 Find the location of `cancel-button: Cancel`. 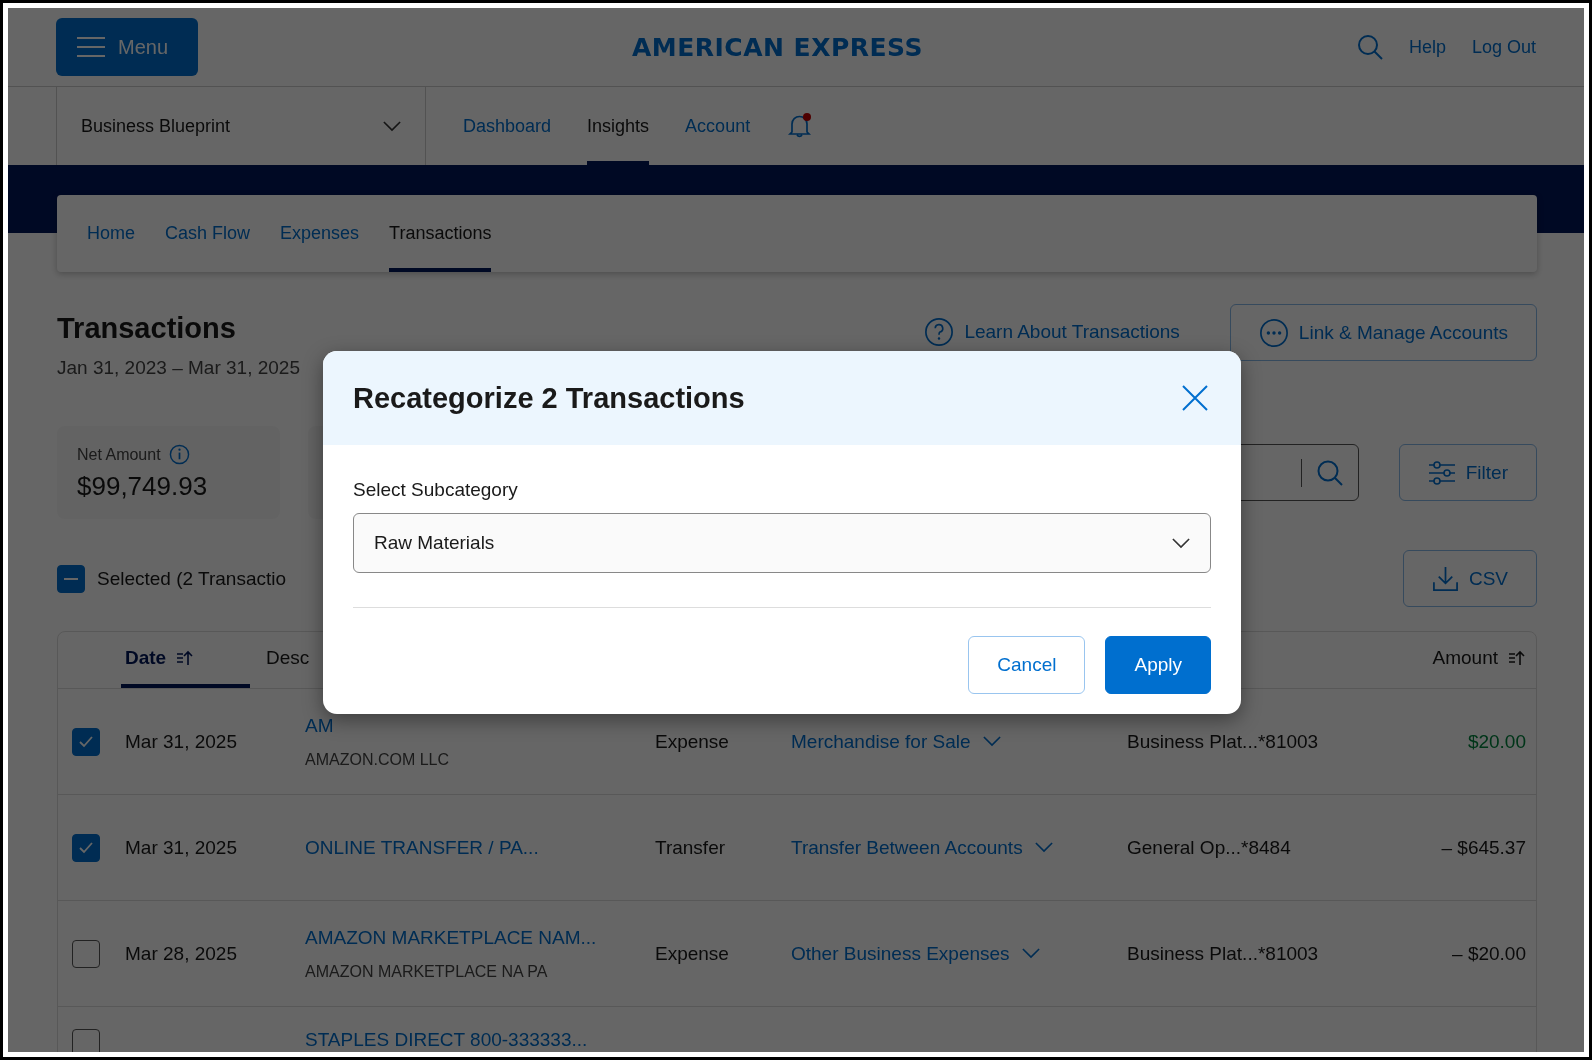

cancel-button: Cancel is located at coordinates (1027, 665).